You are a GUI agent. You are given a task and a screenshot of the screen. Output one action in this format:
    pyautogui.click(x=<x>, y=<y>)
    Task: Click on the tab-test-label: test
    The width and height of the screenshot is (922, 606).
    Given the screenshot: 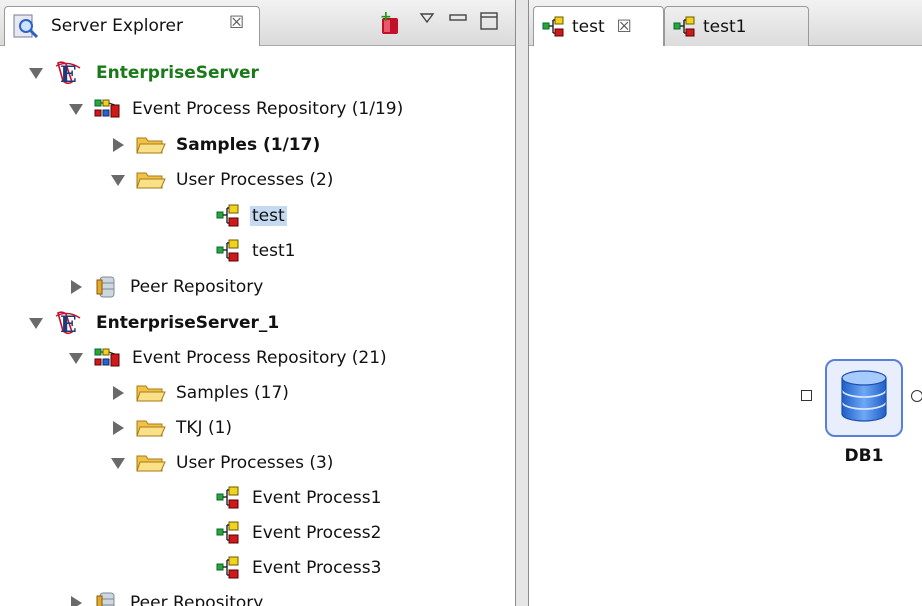 What is the action you would take?
    pyautogui.click(x=588, y=26)
    